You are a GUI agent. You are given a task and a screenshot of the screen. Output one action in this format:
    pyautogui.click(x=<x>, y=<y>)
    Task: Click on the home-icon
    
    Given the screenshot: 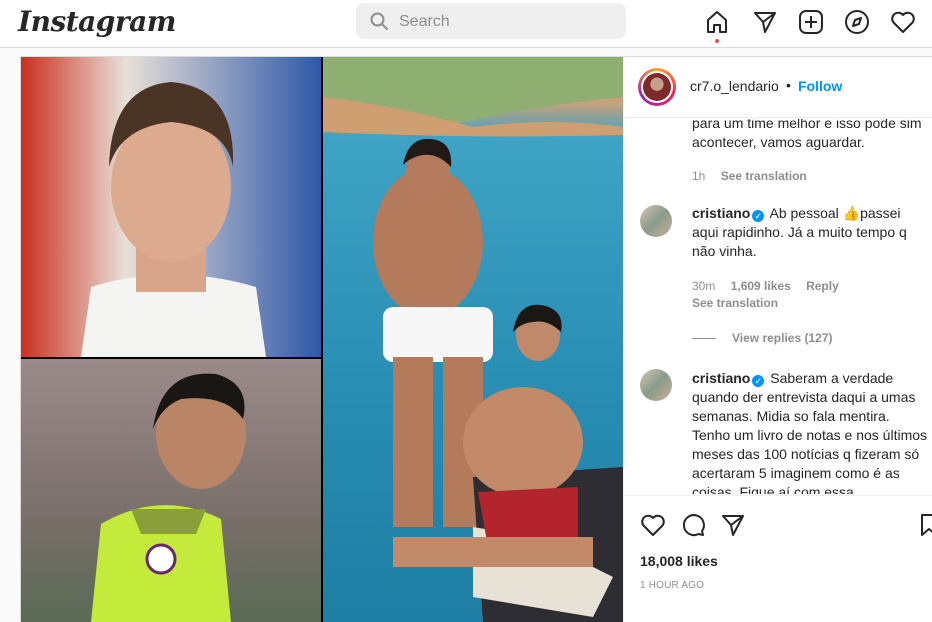 What is the action you would take?
    pyautogui.click(x=717, y=26)
    